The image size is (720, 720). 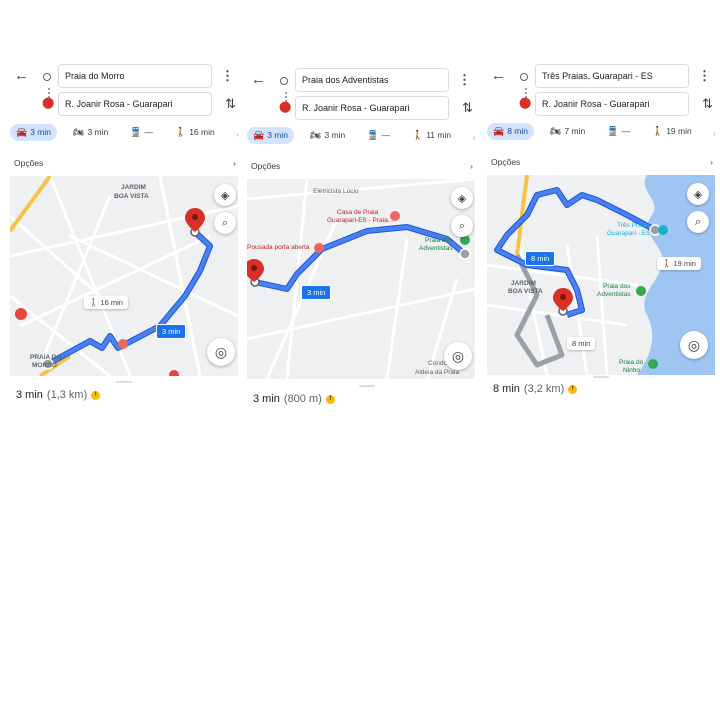 I want to click on walk-time-badge: 🚶 16 min, so click(x=106, y=302).